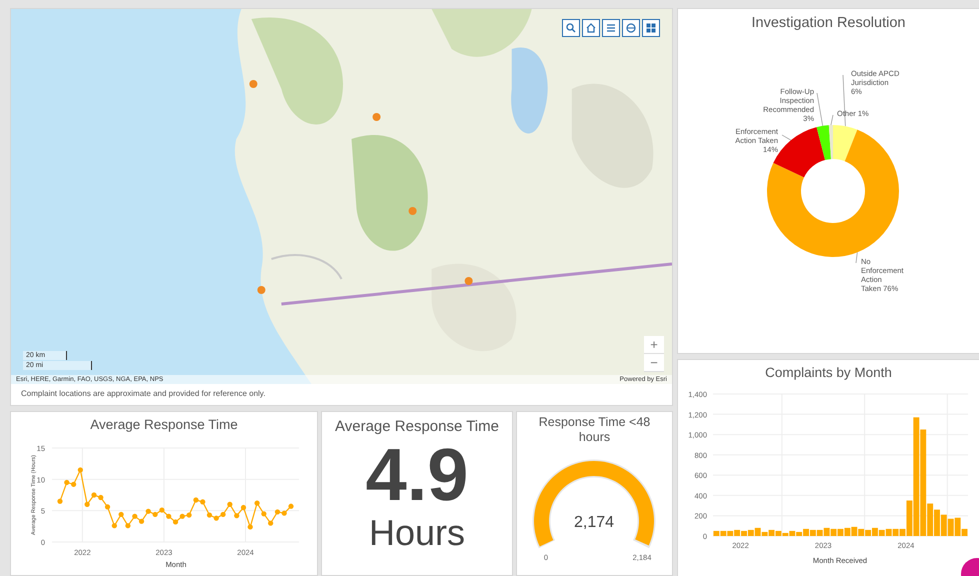 The height and width of the screenshot is (576, 979). I want to click on zoom-out-button: −, so click(654, 363).